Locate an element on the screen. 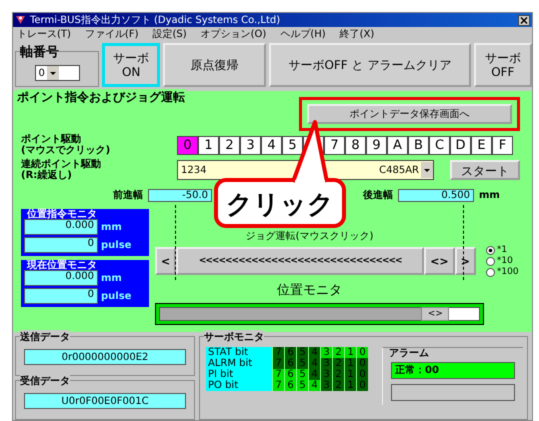 The image size is (539, 421). bit-row-label: PI bit is located at coordinates (239, 374).